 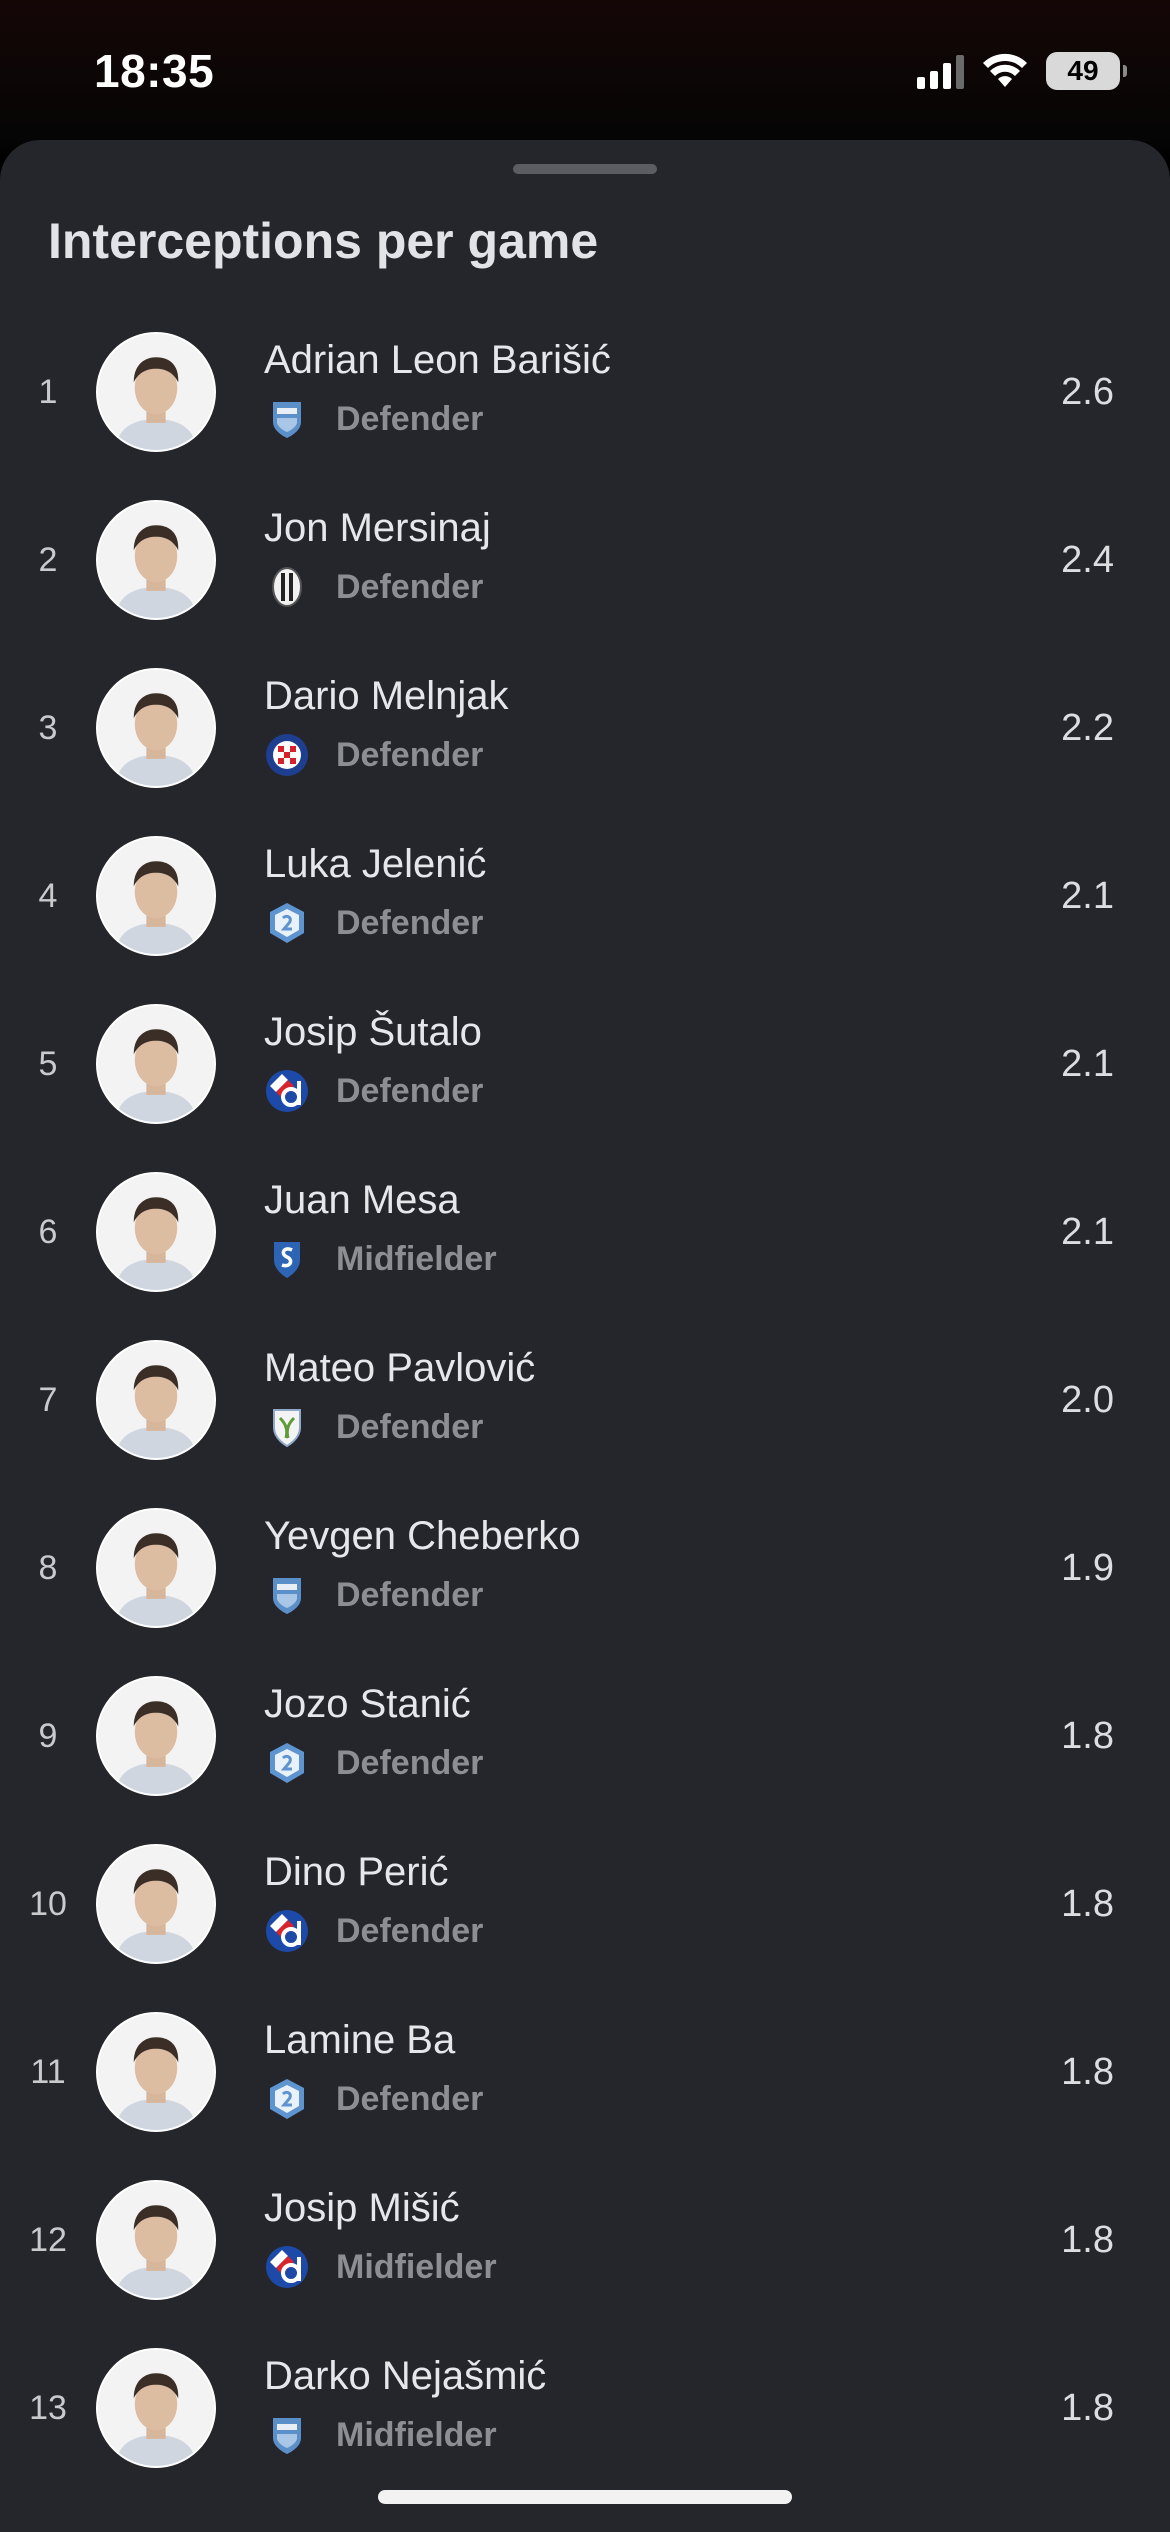 What do you see at coordinates (940, 71) in the screenshot?
I see `cellular-signal-icon` at bounding box center [940, 71].